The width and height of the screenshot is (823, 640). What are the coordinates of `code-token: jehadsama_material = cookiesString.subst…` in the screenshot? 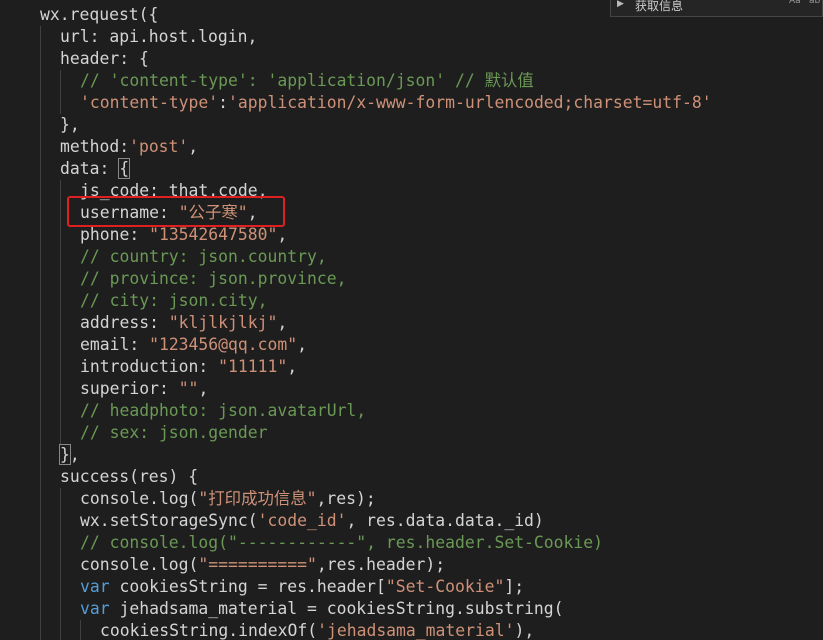 It's located at (336, 608).